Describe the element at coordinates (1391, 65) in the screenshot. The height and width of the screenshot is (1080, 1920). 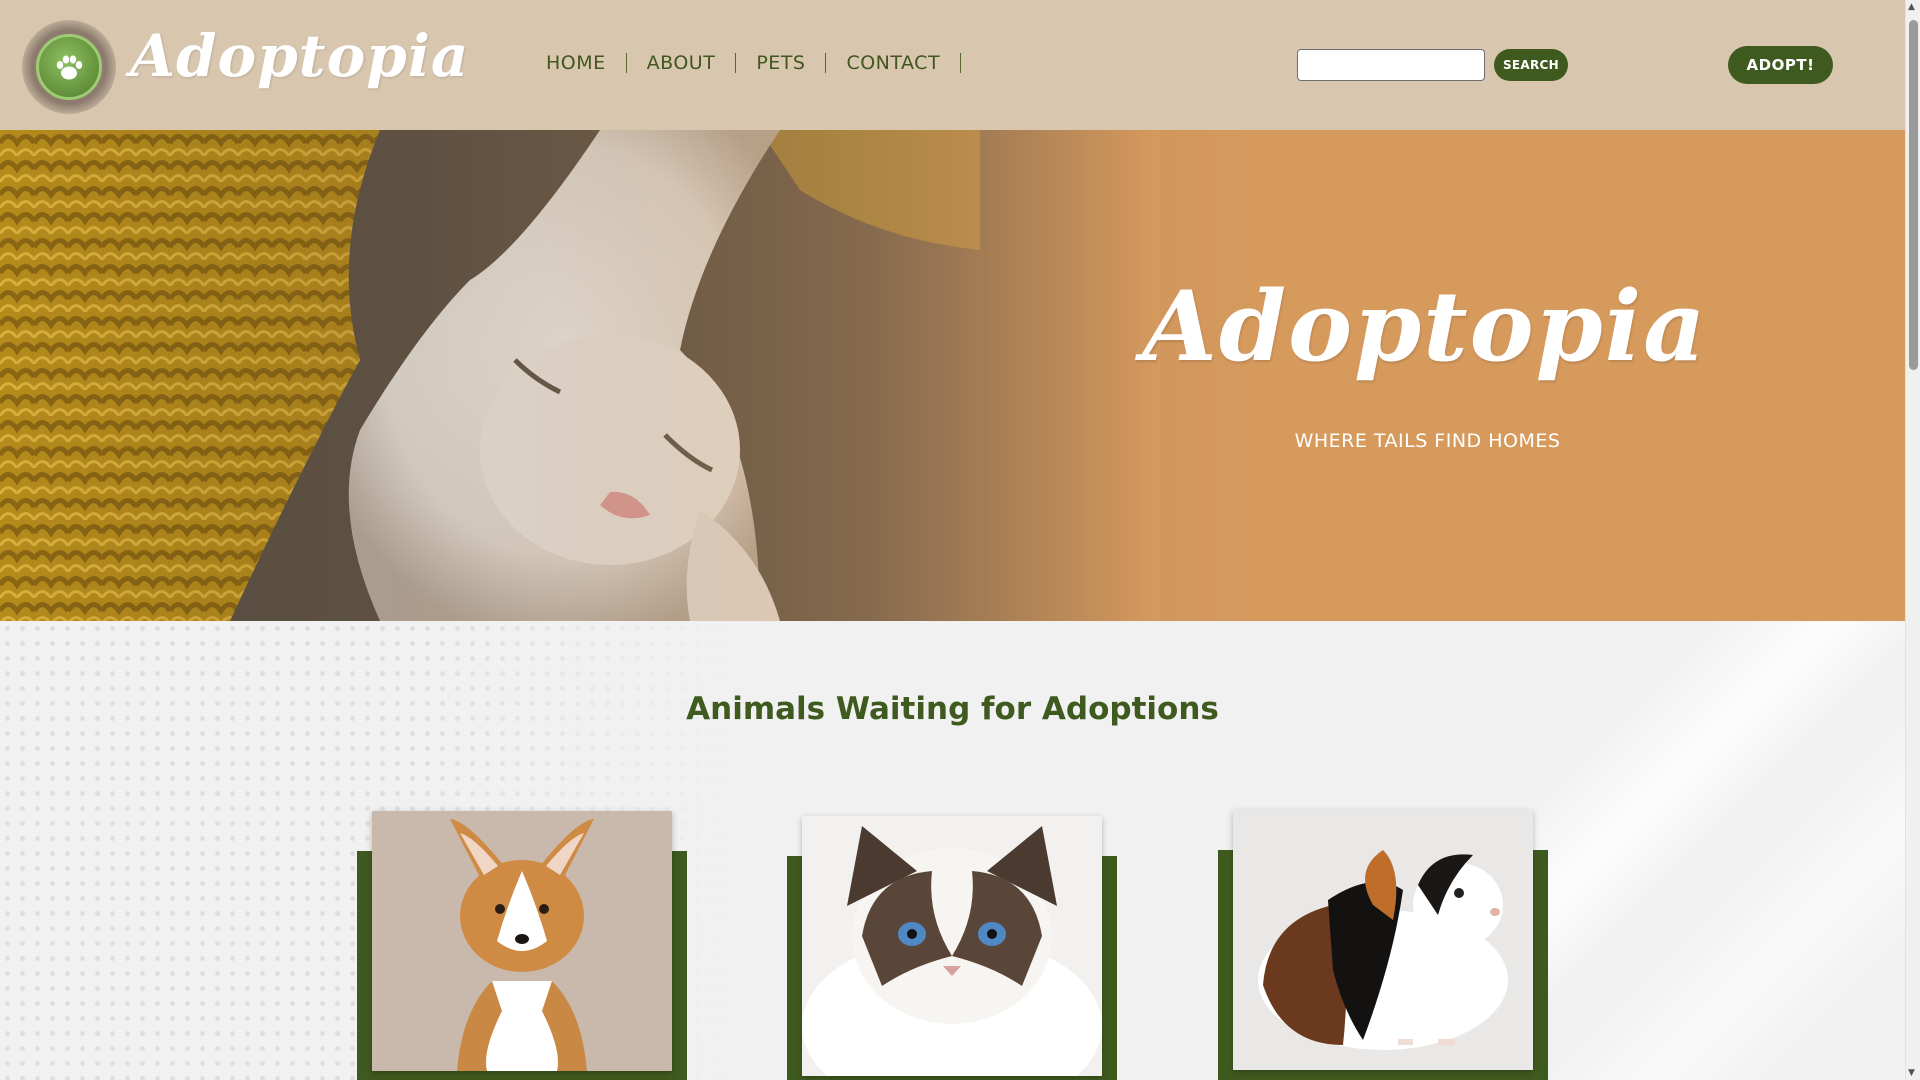
I see `search-input` at that location.